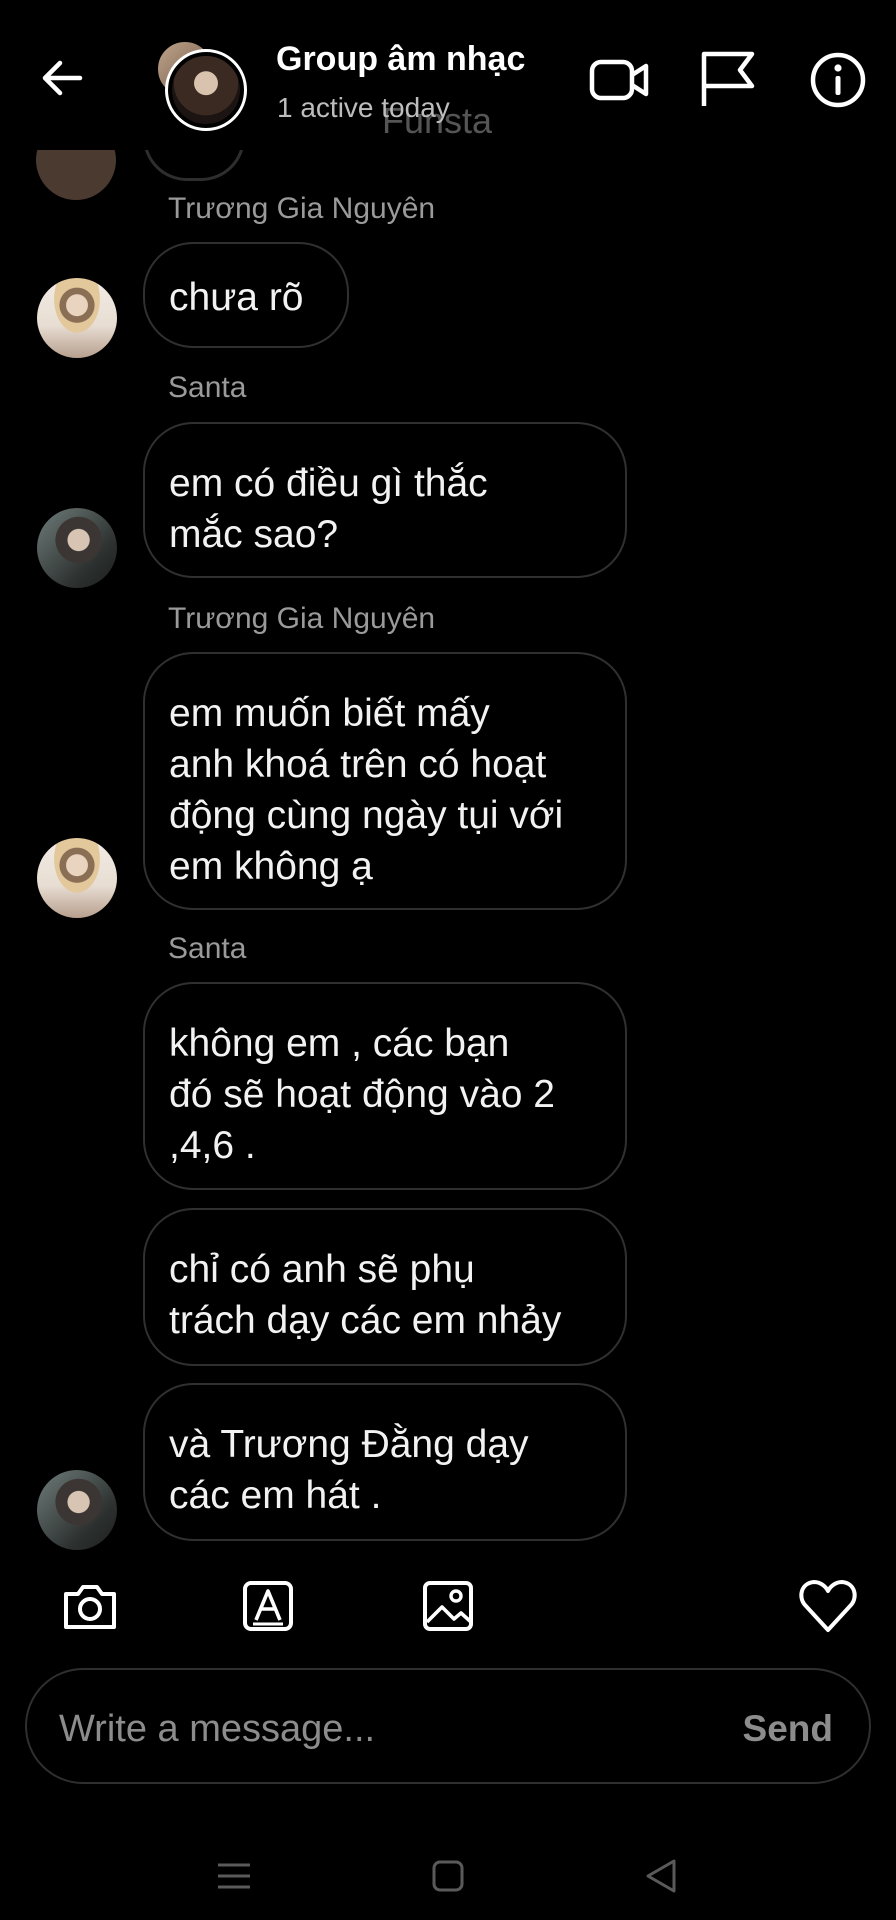 This screenshot has width=896, height=1920. I want to click on chat-header: Funsta Group âm nhạc 1 active today, so click(448, 75).